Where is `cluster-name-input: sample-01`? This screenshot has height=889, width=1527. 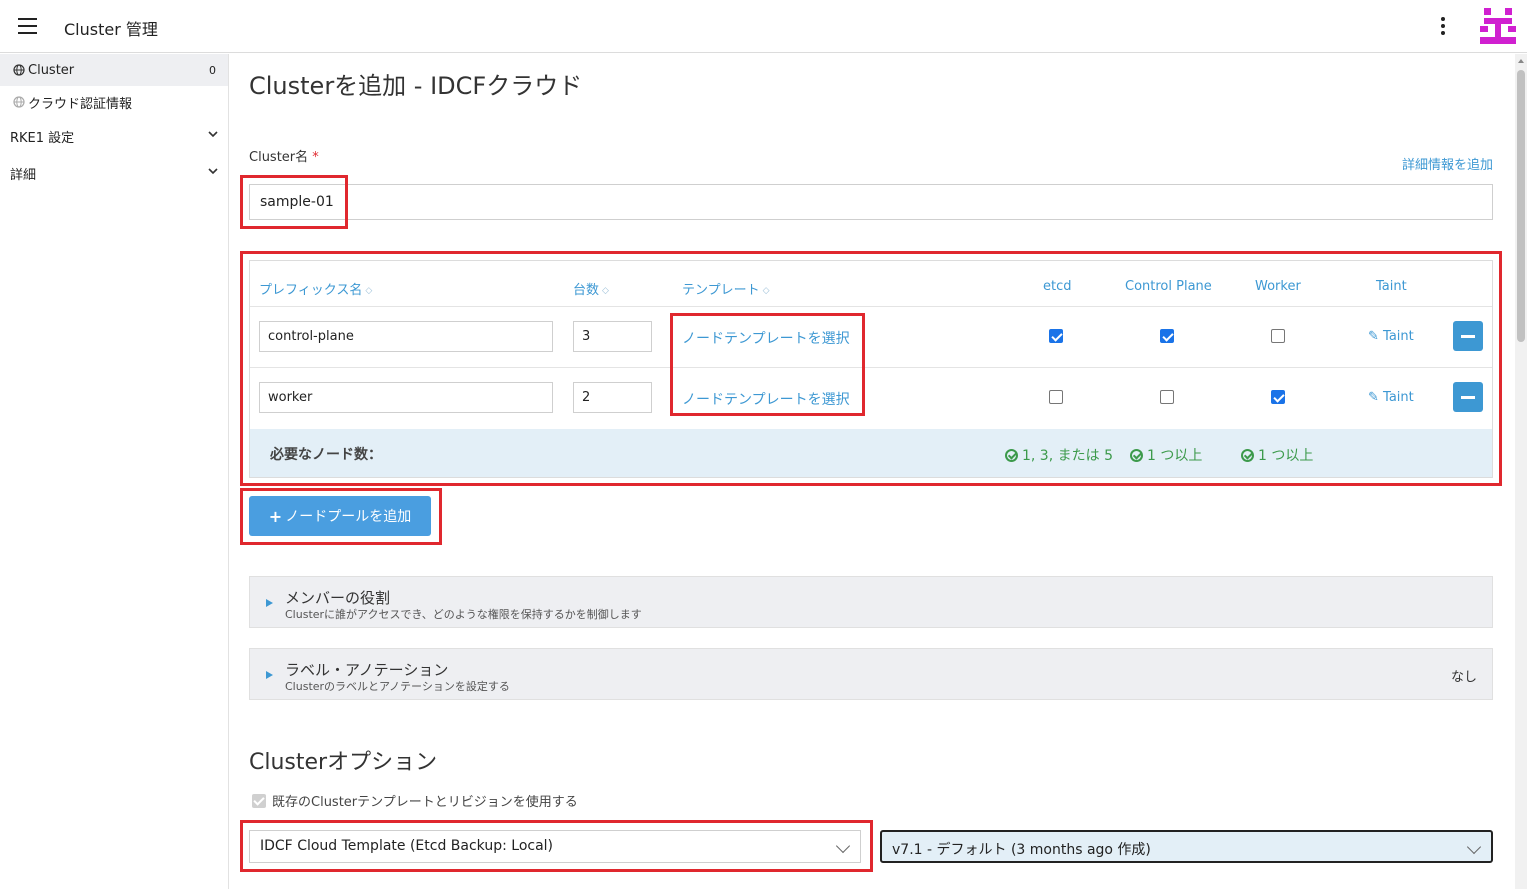 cluster-name-input: sample-01 is located at coordinates (871, 202).